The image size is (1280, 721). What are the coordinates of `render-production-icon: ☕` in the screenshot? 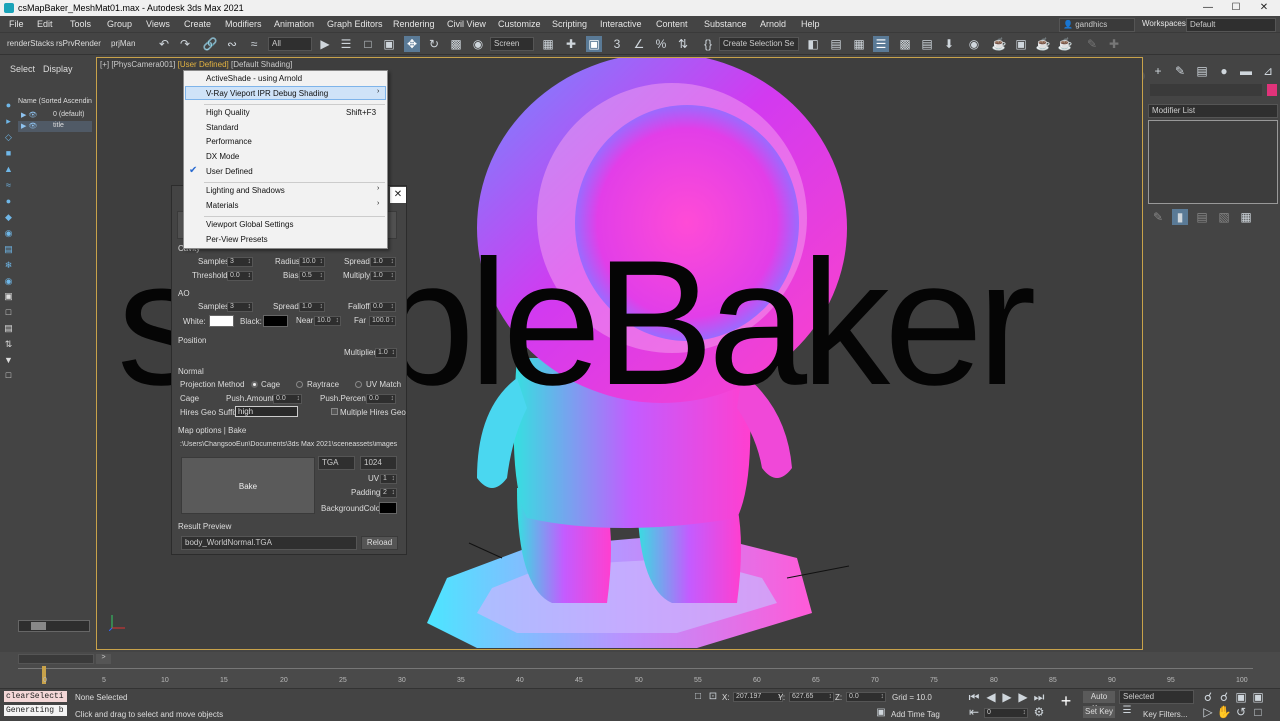 It's located at (1043, 44).